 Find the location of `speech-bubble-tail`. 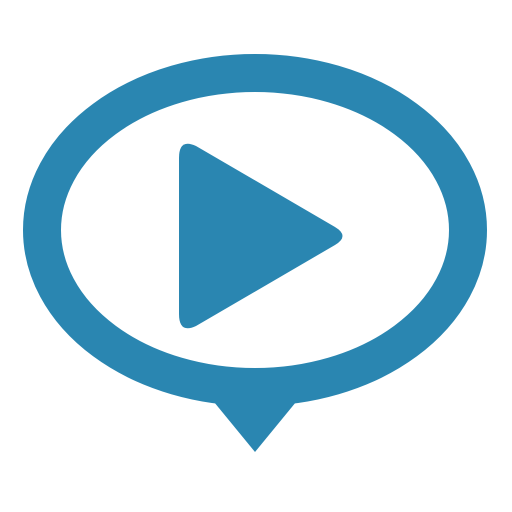

speech-bubble-tail is located at coordinates (255, 427).